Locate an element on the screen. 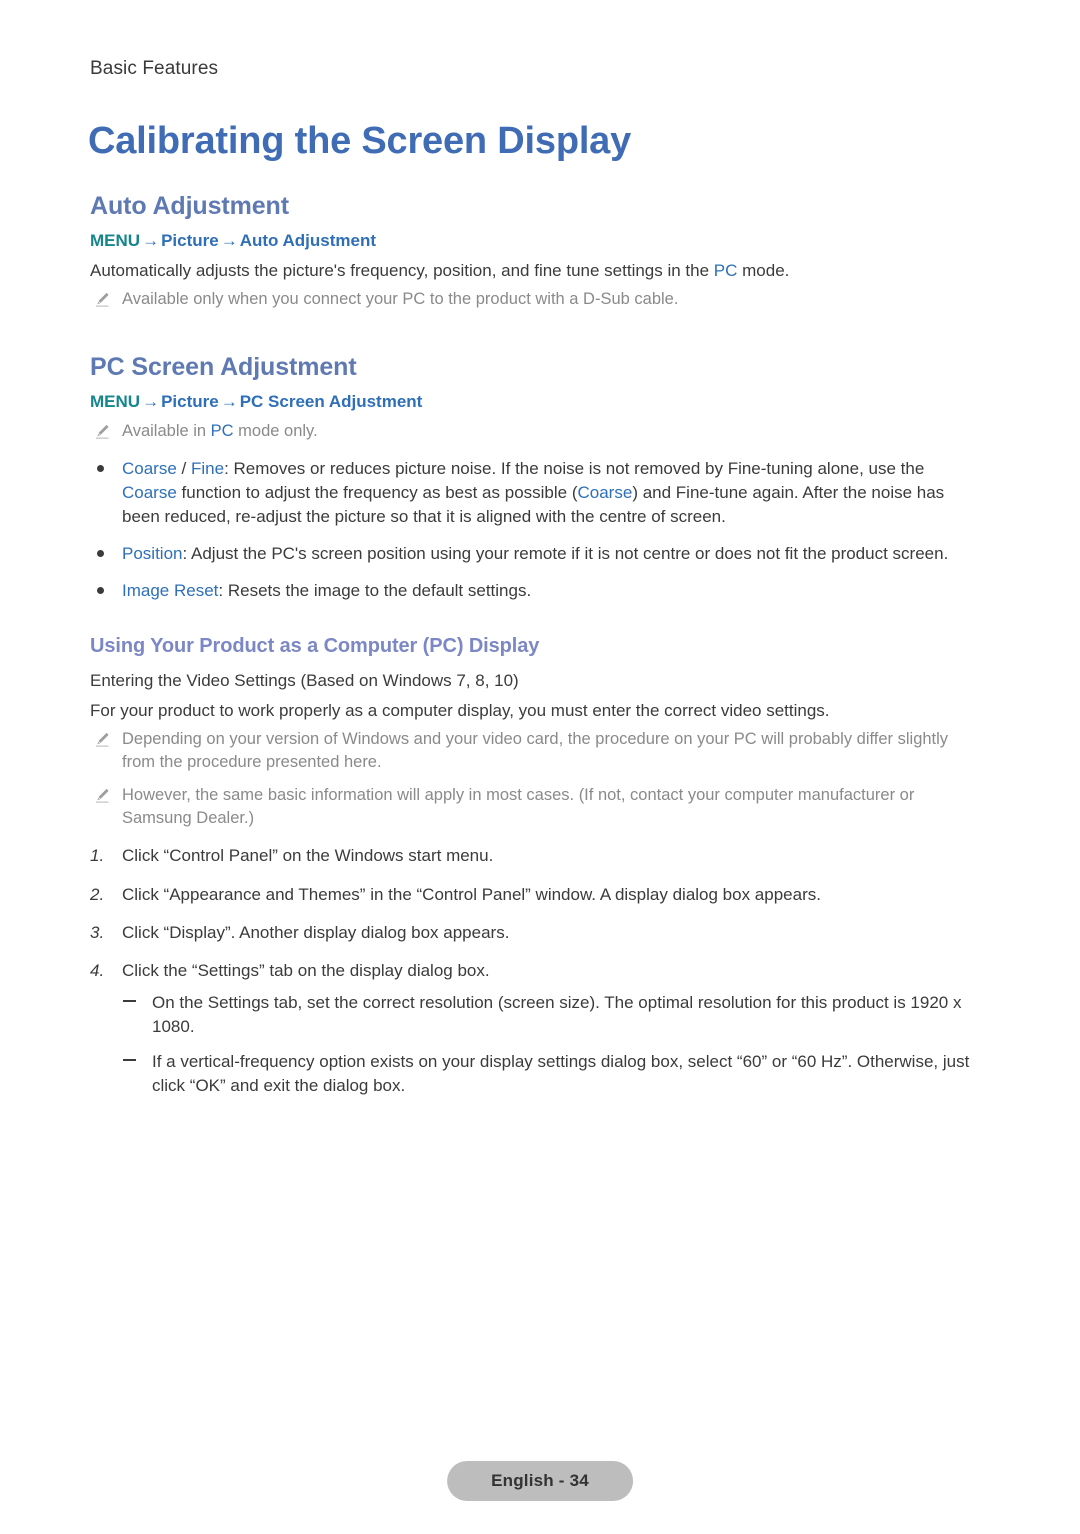  step-number: 2. is located at coordinates (97, 894).